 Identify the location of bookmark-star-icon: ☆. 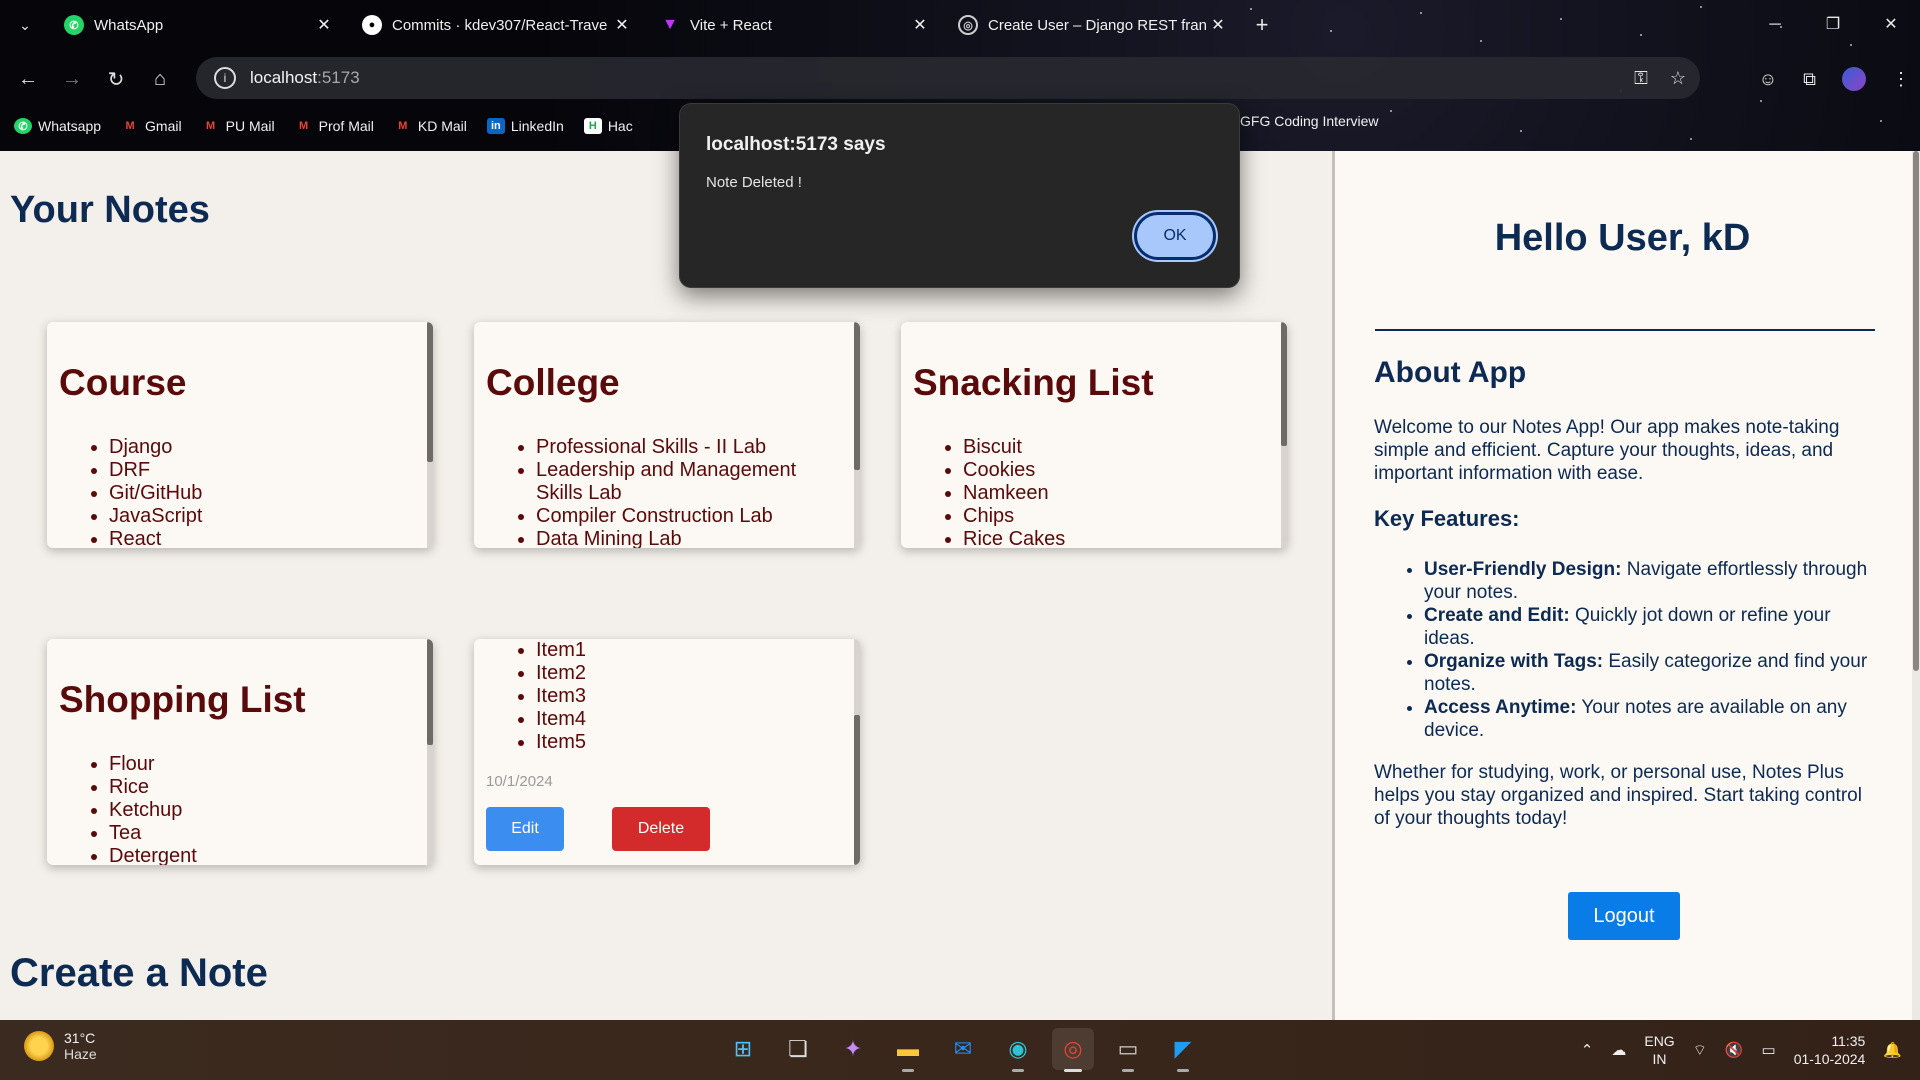
(1678, 78).